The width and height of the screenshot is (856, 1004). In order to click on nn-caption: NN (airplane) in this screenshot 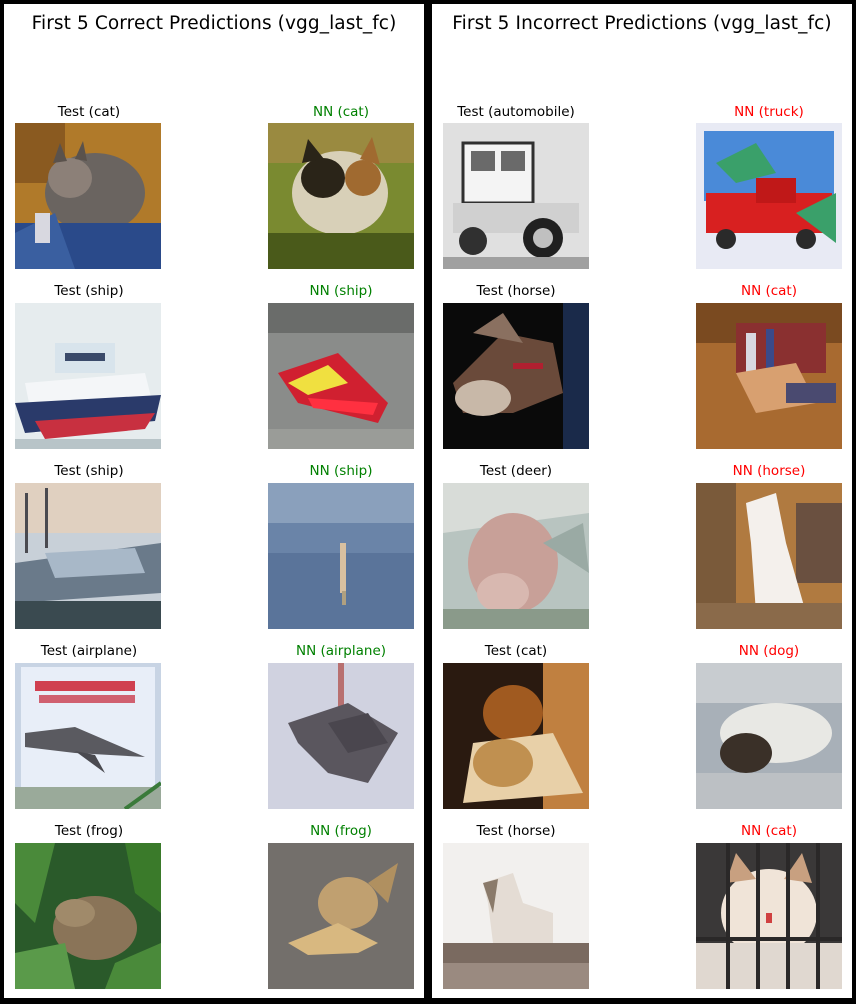, I will do `click(341, 651)`.